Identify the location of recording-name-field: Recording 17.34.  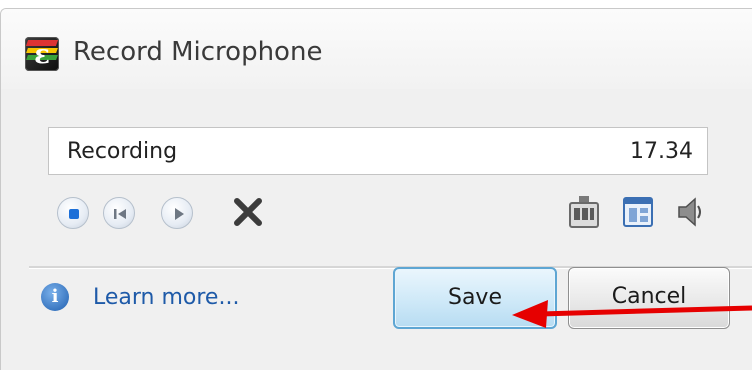
(378, 151).